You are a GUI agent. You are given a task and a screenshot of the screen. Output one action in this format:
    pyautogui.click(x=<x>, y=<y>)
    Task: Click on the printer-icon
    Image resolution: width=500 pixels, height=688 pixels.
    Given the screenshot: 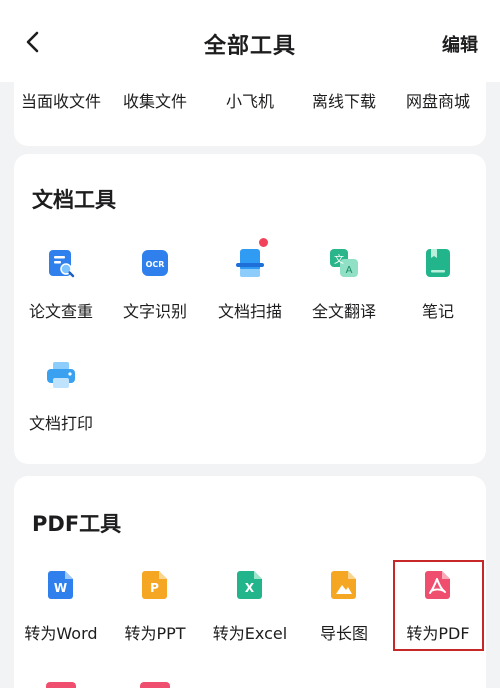 What is the action you would take?
    pyautogui.click(x=61, y=375)
    